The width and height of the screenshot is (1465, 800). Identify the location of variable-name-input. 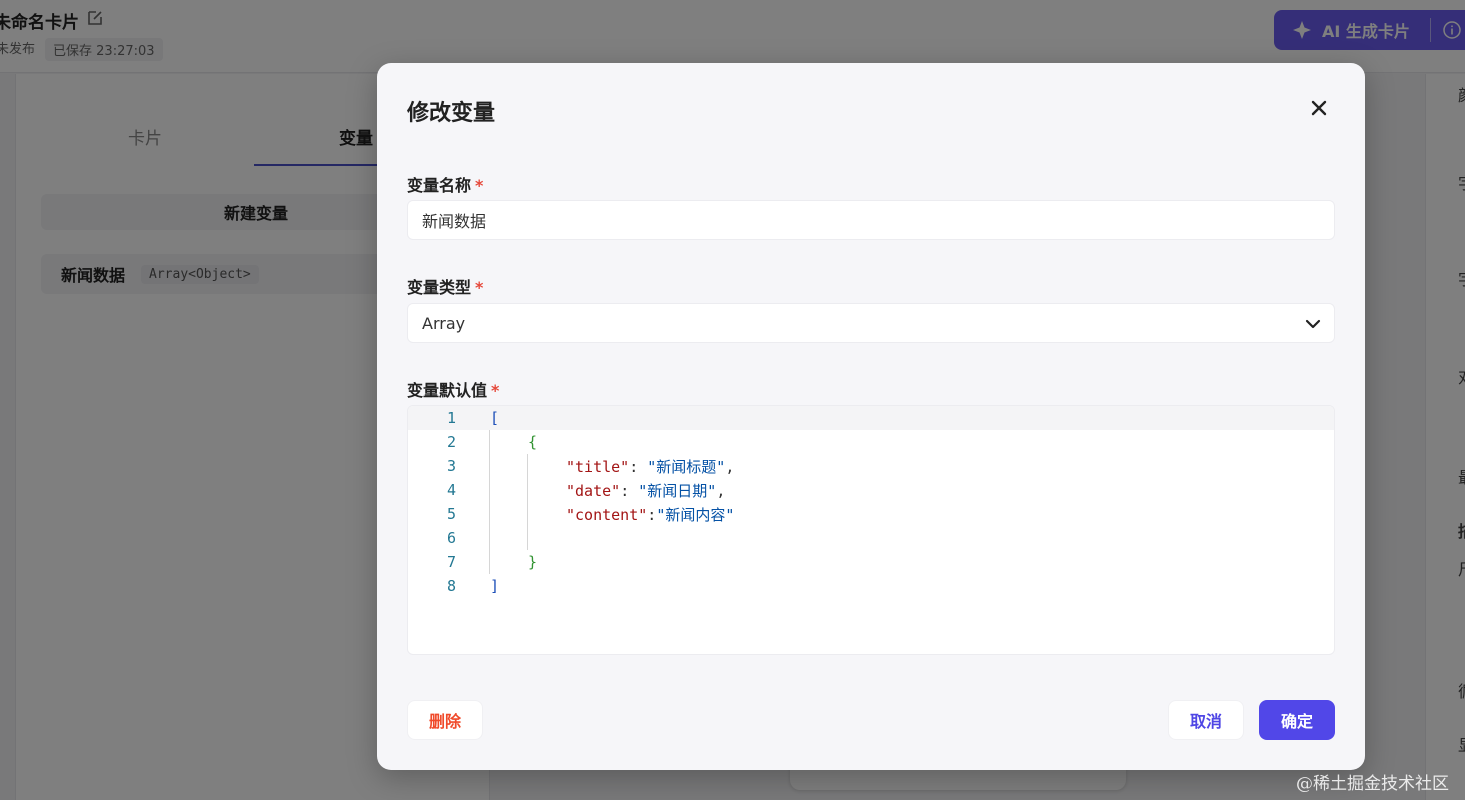
(871, 220).